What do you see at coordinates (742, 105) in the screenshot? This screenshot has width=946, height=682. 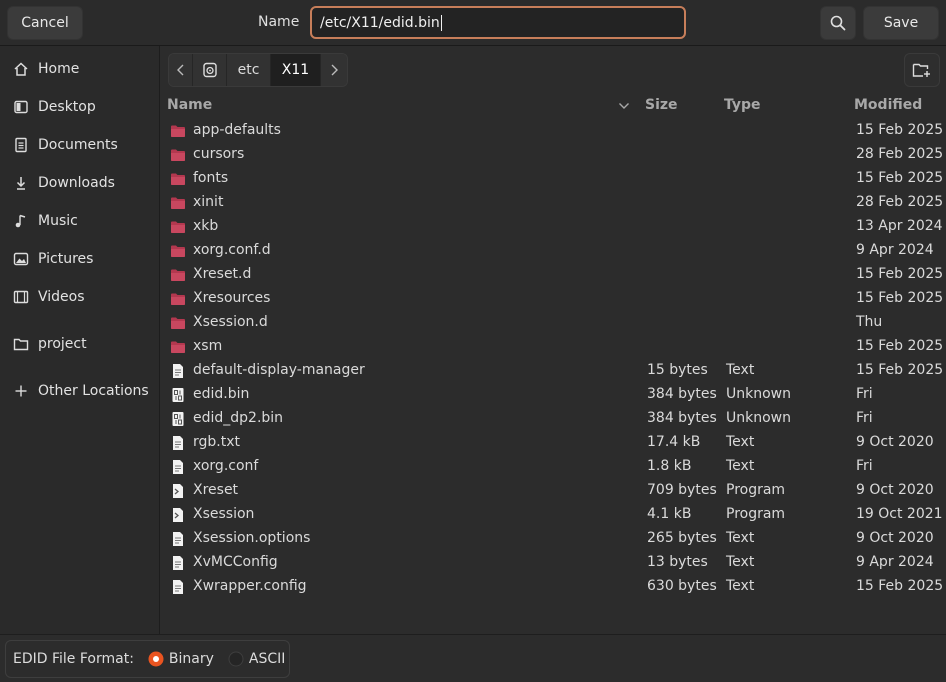 I see `column-header-type: Type` at bounding box center [742, 105].